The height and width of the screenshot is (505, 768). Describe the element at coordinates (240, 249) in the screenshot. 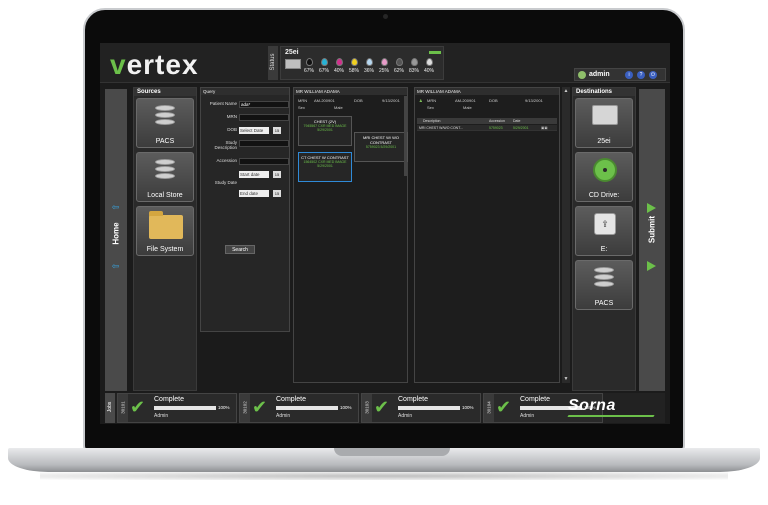

I see `search-button: Search` at that location.